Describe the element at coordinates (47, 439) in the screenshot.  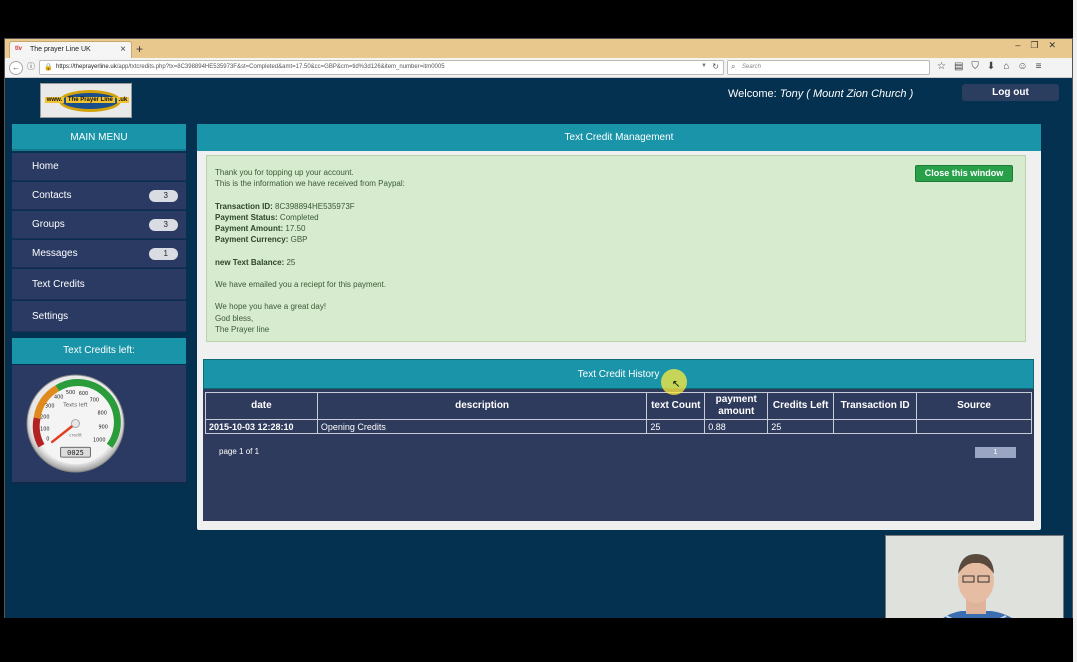
I see `gauge-tick: 0` at that location.